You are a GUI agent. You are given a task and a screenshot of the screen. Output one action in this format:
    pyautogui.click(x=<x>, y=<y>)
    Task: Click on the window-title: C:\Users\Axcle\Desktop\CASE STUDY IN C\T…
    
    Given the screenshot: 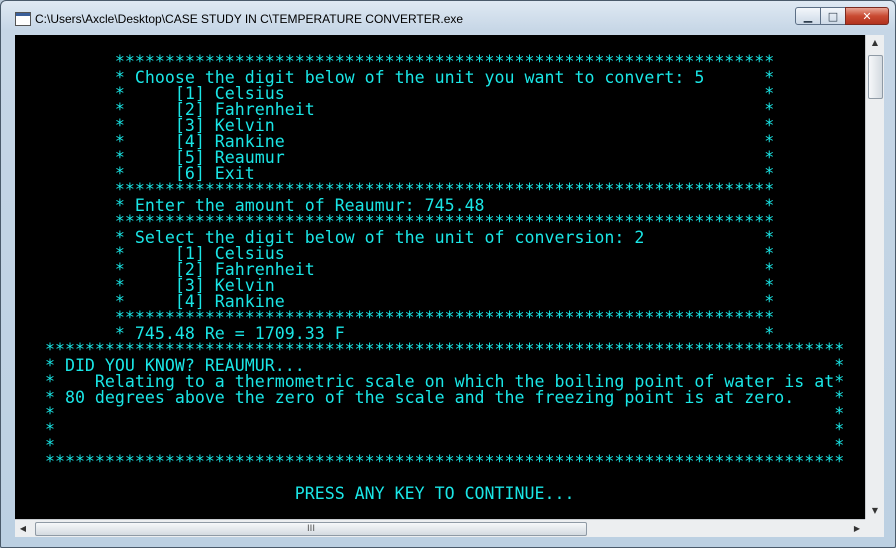 What is the action you would take?
    pyautogui.click(x=249, y=19)
    